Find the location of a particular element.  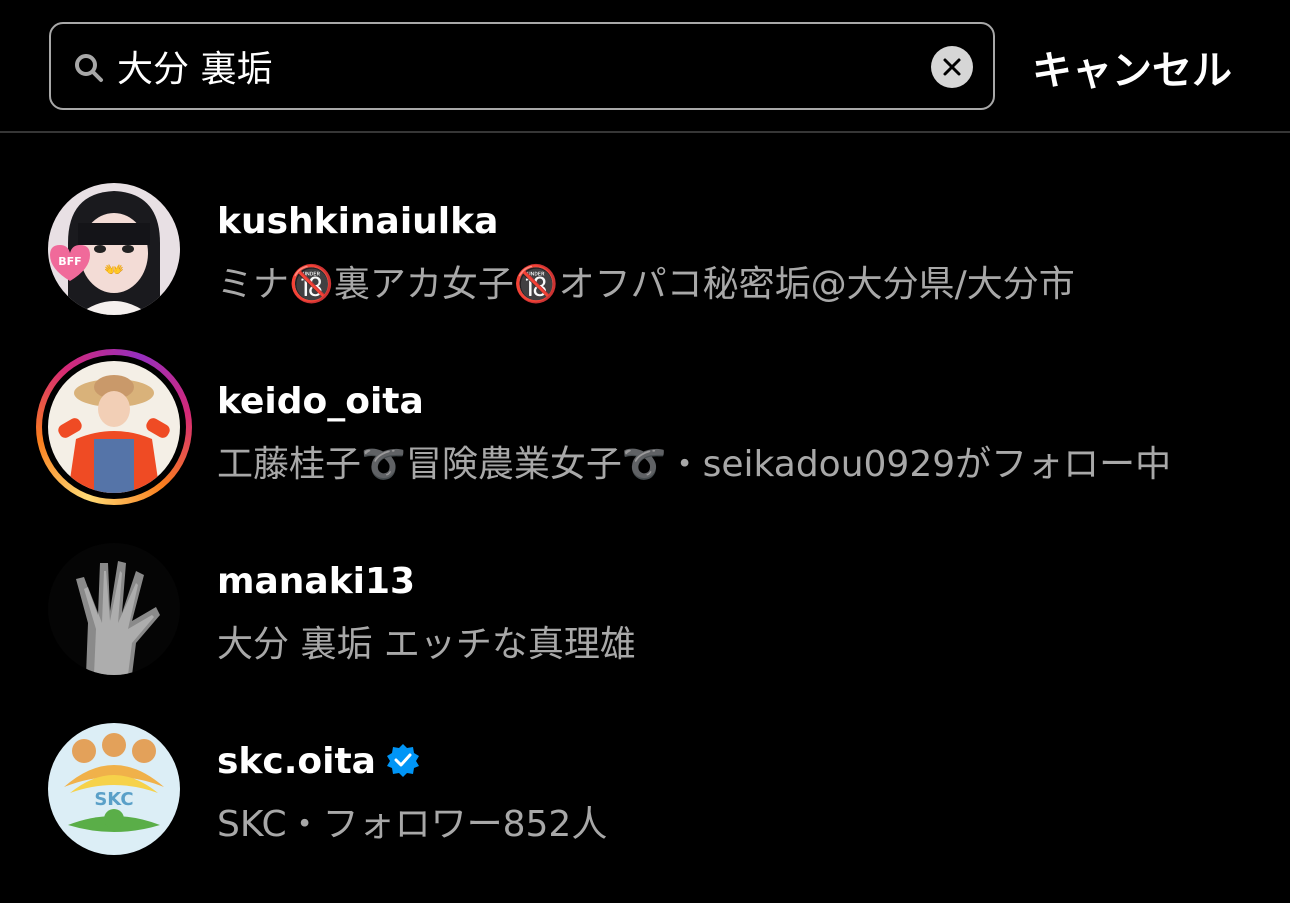

username: kushkinaiulka is located at coordinates (358, 221).